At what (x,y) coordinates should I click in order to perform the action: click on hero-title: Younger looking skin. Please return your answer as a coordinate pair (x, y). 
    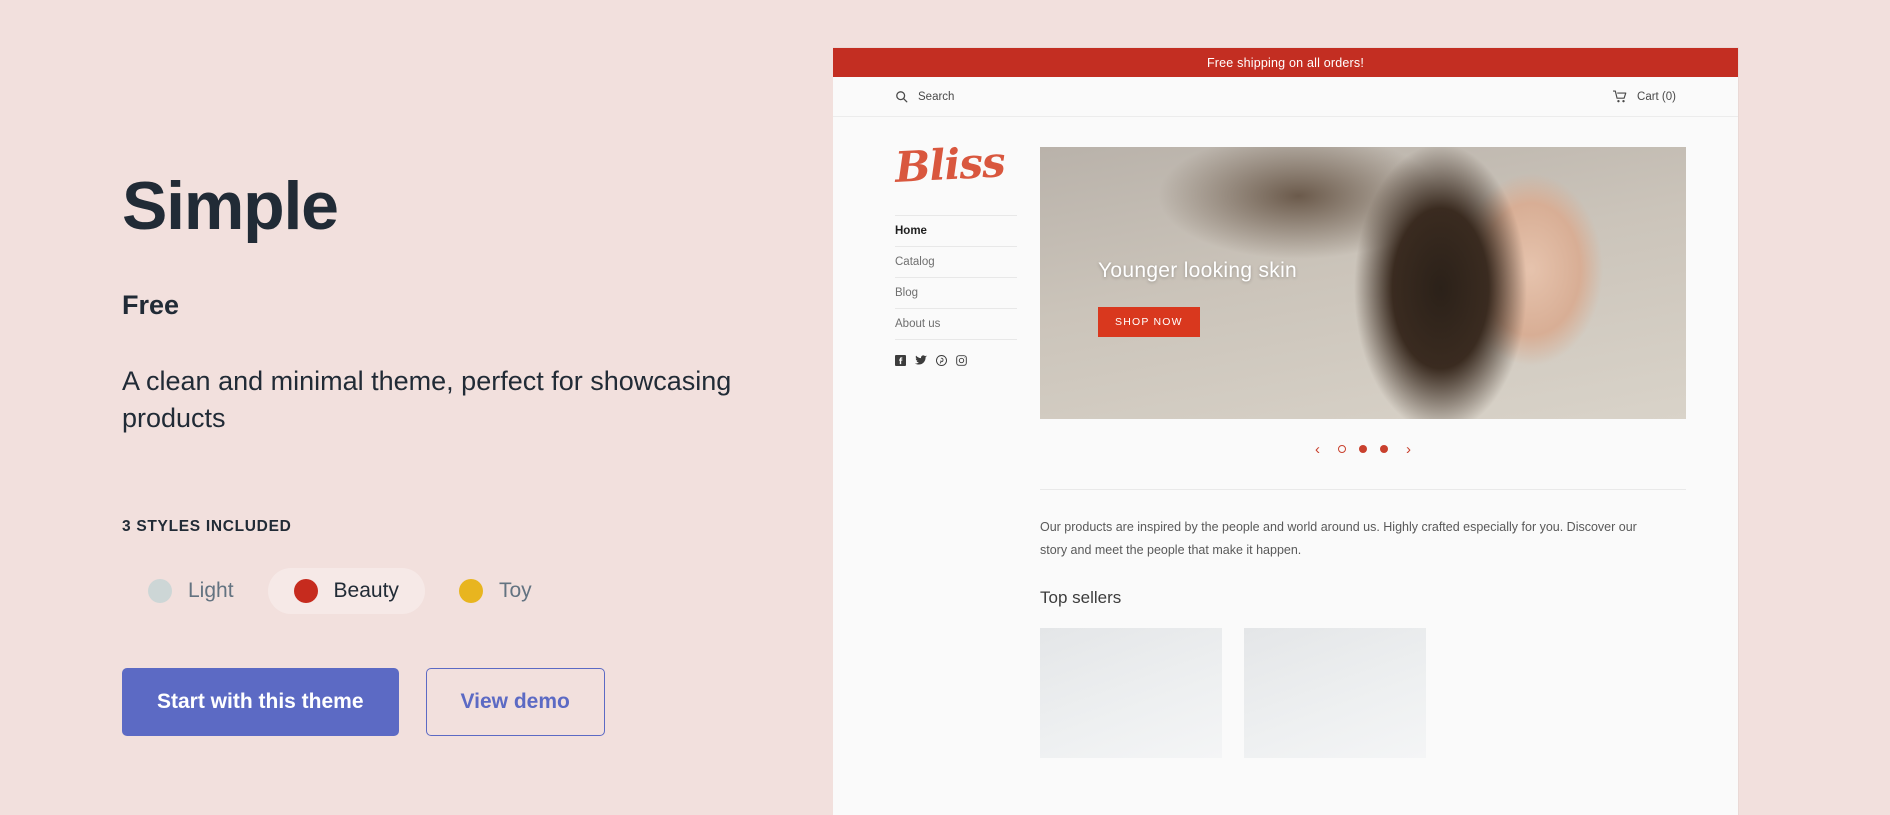
    Looking at the image, I should click on (1198, 270).